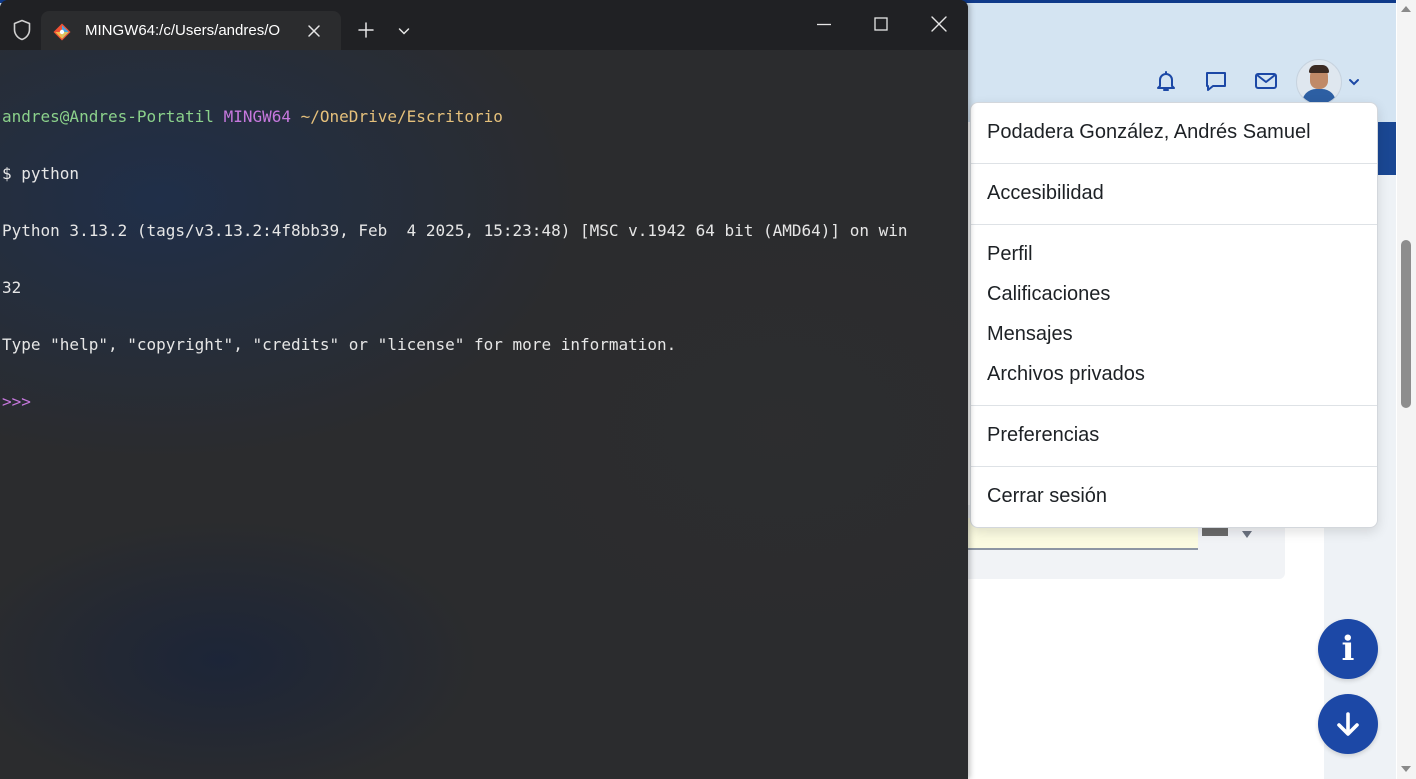 The image size is (1416, 779). What do you see at coordinates (484, 401) in the screenshot?
I see `repl-prompt: >>>` at bounding box center [484, 401].